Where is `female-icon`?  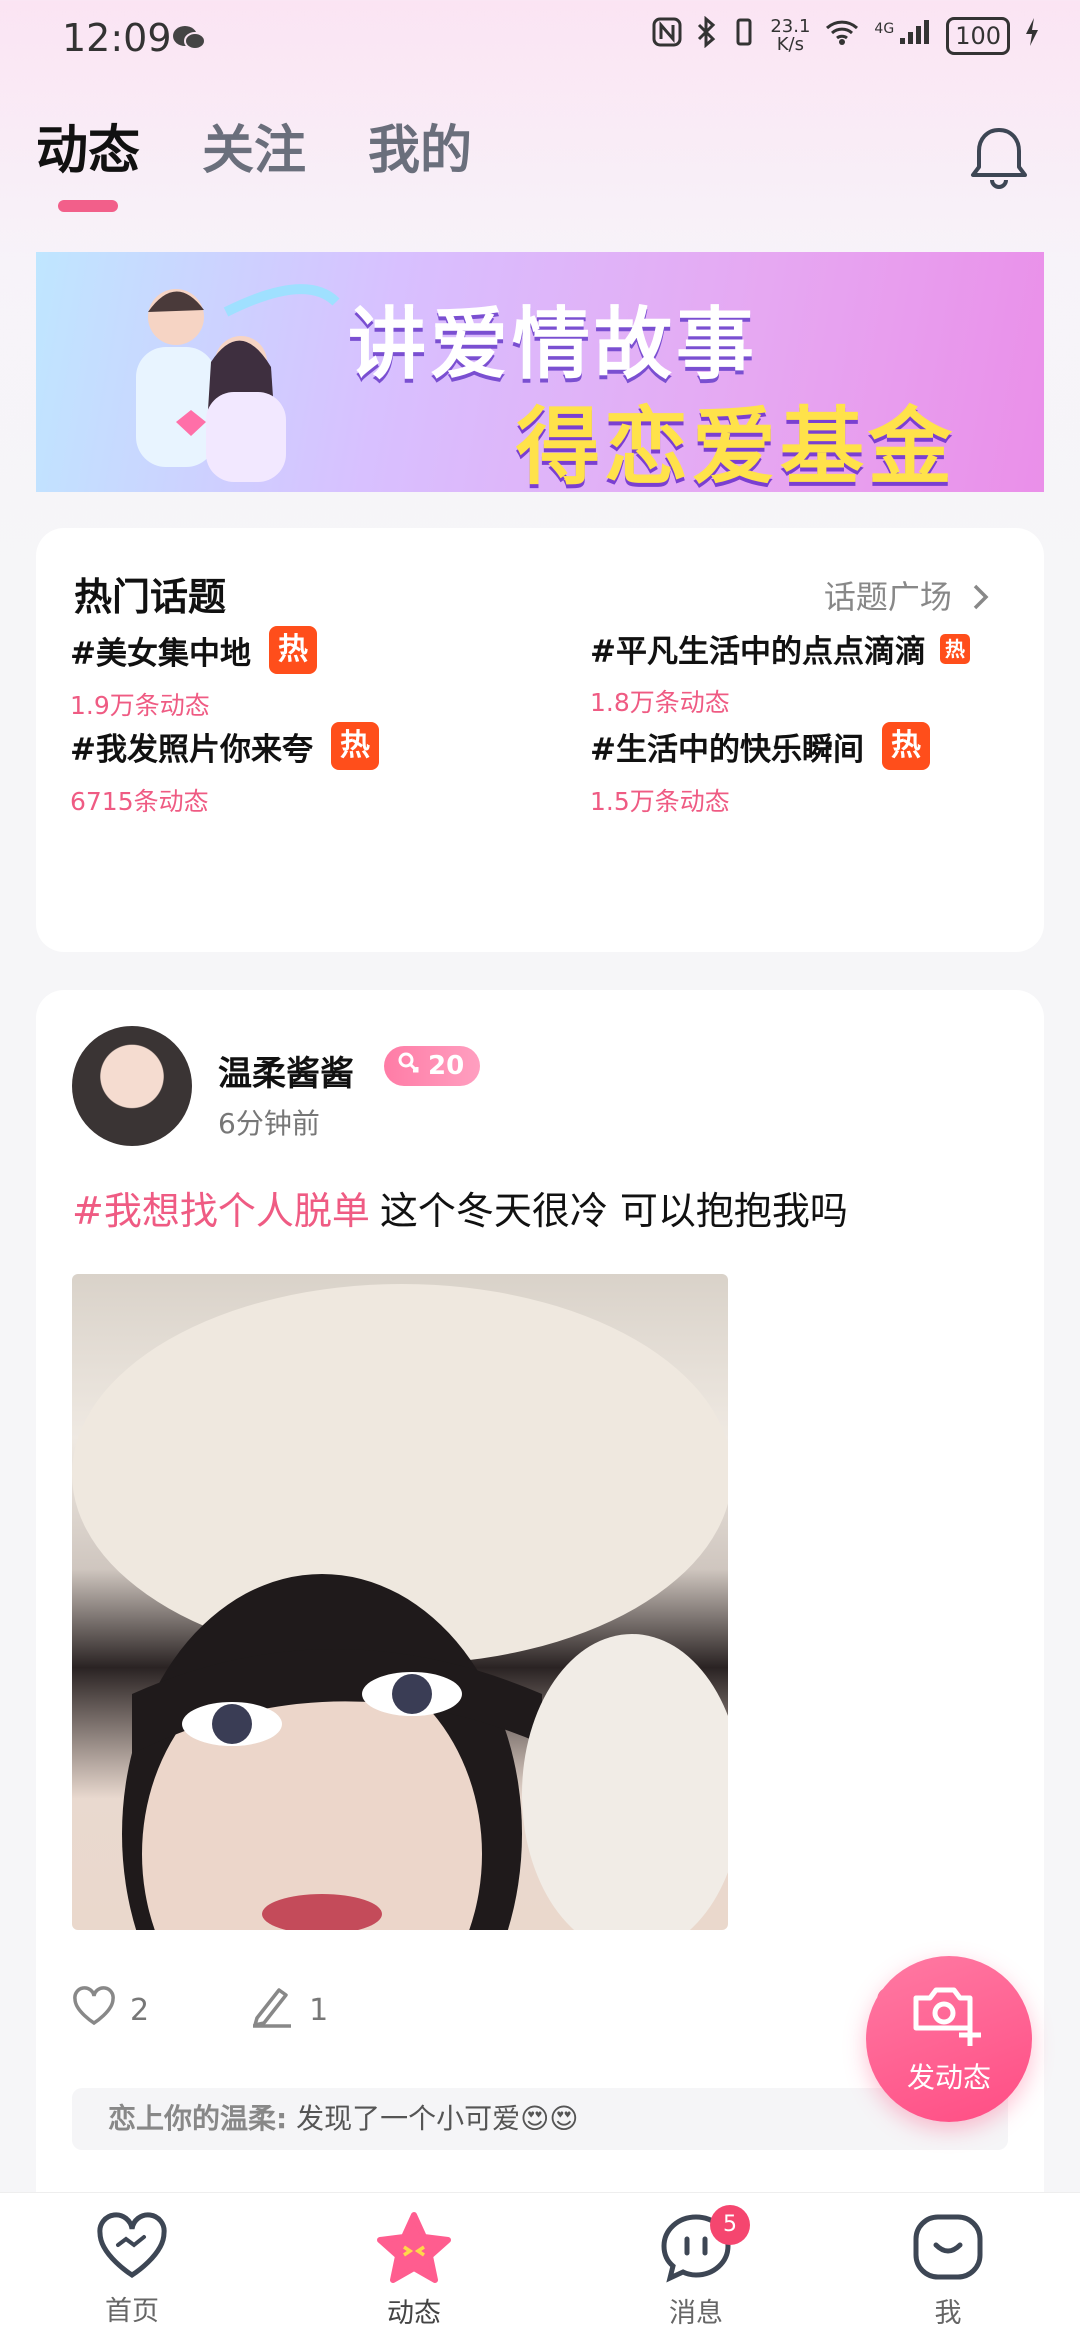
female-icon is located at coordinates (408, 1066).